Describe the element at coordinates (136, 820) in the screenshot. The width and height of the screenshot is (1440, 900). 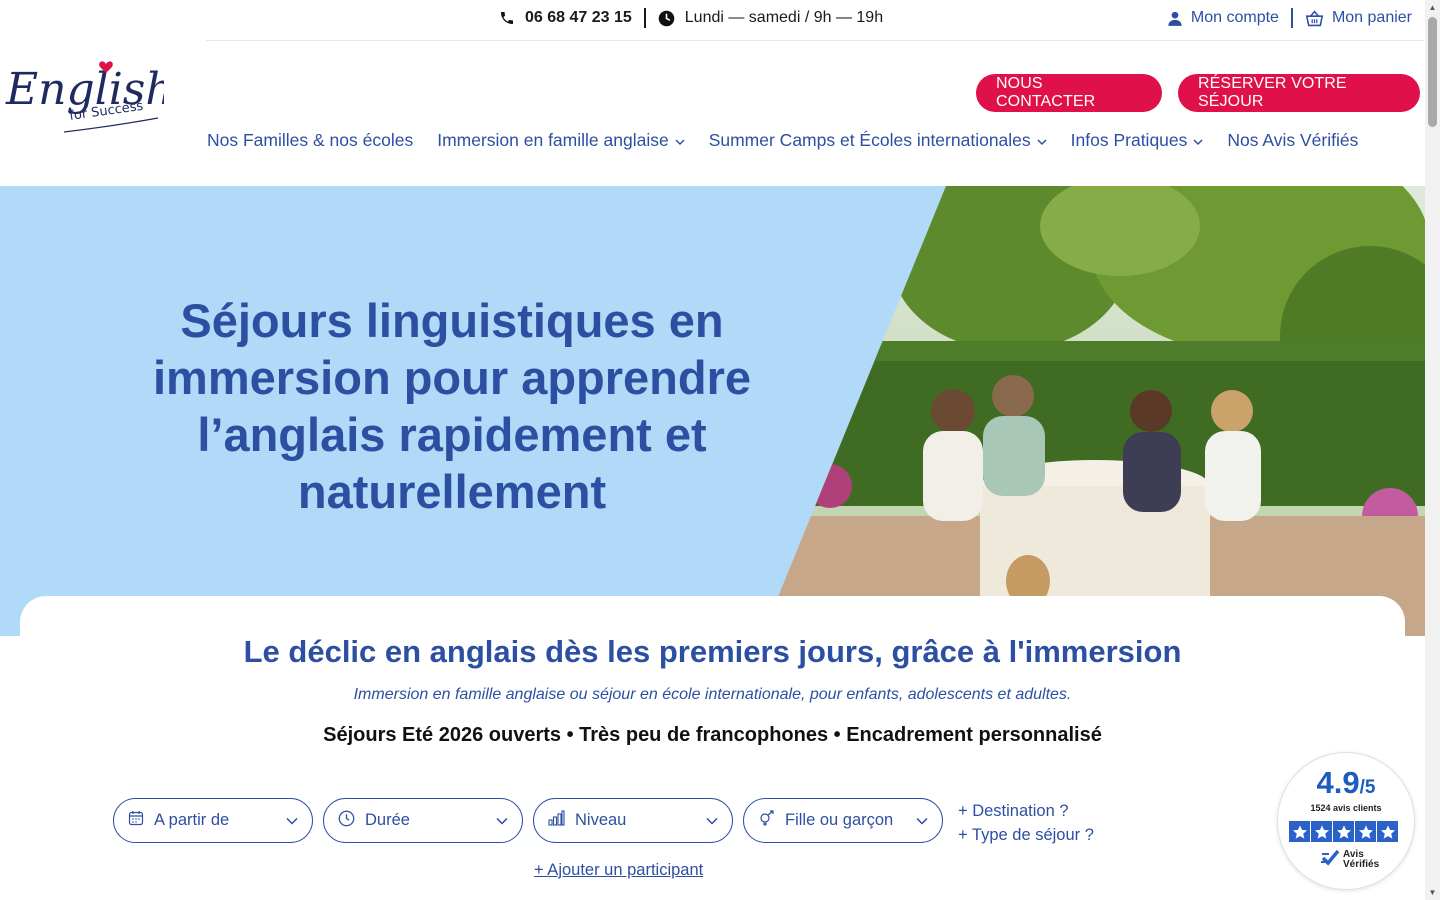
I see `calendar-icon` at that location.